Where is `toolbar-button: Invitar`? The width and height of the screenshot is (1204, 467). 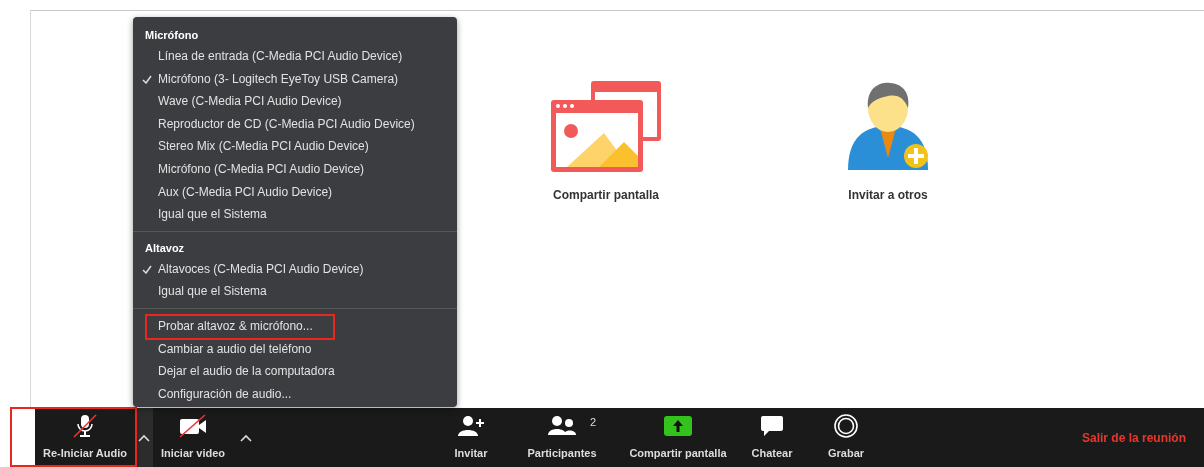 toolbar-button: Invitar is located at coordinates (471, 437).